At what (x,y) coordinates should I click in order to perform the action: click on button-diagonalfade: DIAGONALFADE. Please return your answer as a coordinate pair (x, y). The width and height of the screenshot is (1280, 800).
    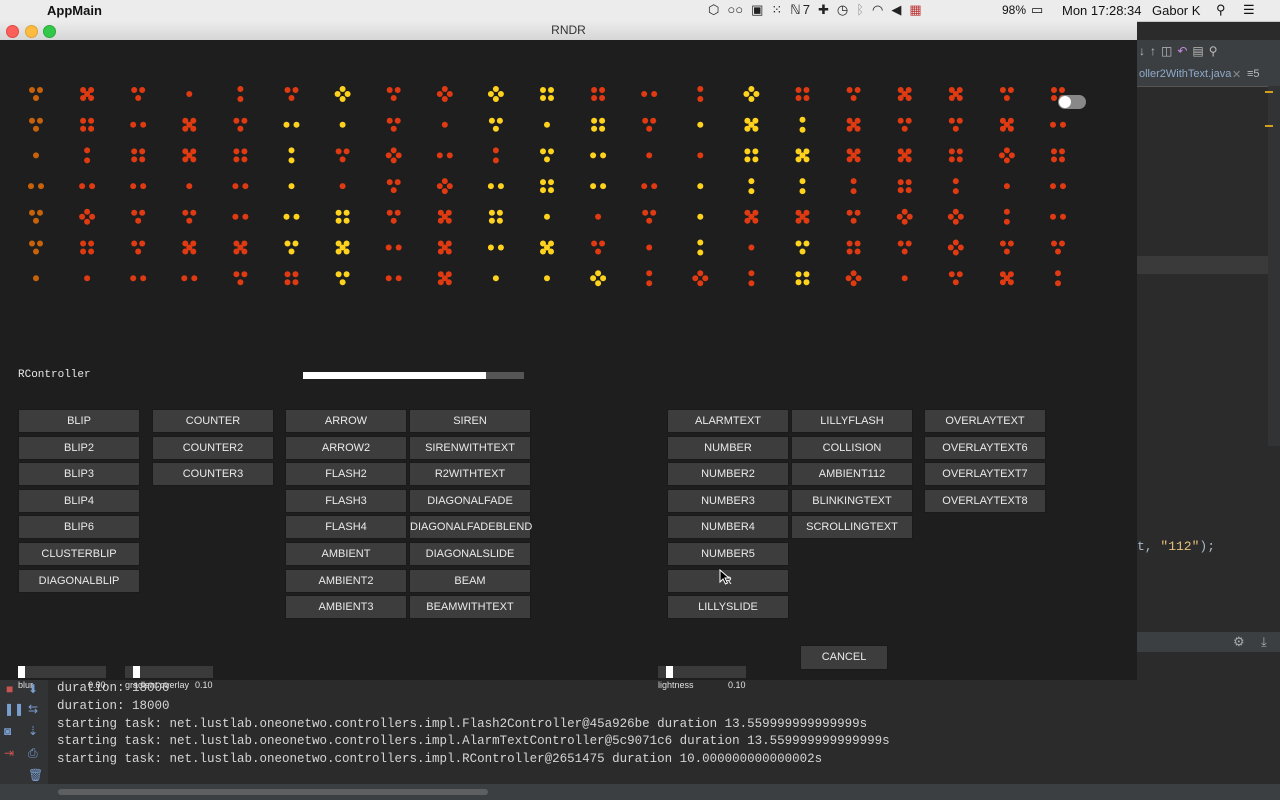
    Looking at the image, I should click on (470, 501).